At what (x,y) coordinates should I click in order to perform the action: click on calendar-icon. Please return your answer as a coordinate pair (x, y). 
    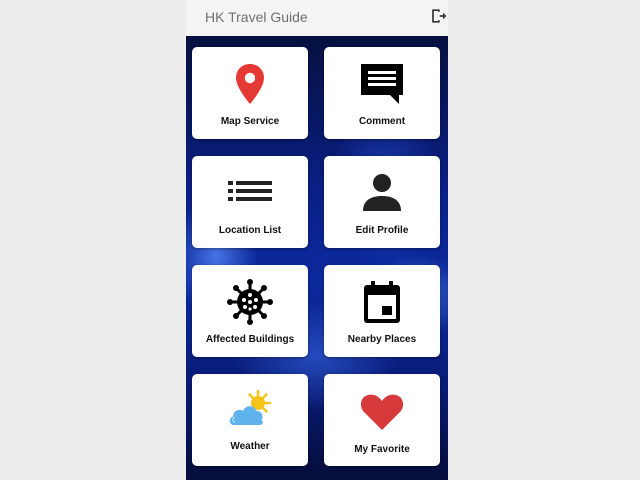
    Looking at the image, I should click on (382, 302).